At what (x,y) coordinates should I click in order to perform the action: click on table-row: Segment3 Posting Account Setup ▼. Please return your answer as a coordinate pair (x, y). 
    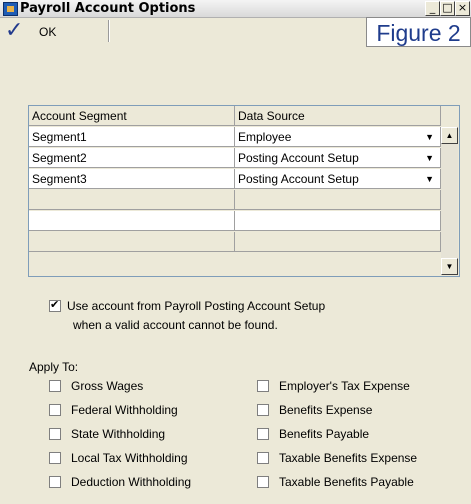
    Looking at the image, I should click on (235, 179).